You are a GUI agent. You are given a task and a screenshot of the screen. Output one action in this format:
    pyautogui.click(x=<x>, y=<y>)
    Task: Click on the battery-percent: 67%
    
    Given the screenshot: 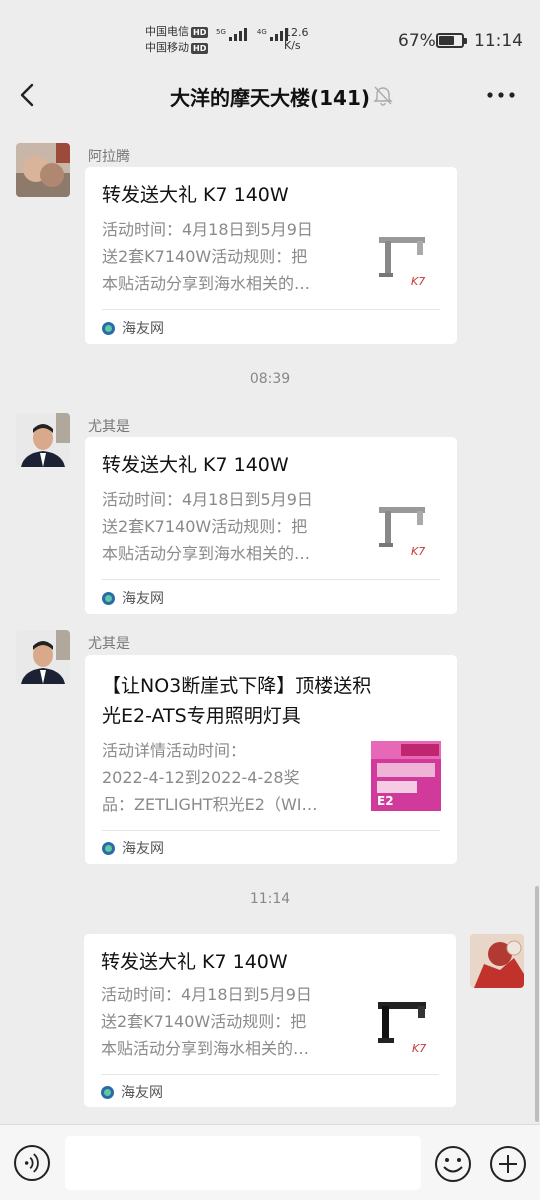 What is the action you would take?
    pyautogui.click(x=417, y=41)
    